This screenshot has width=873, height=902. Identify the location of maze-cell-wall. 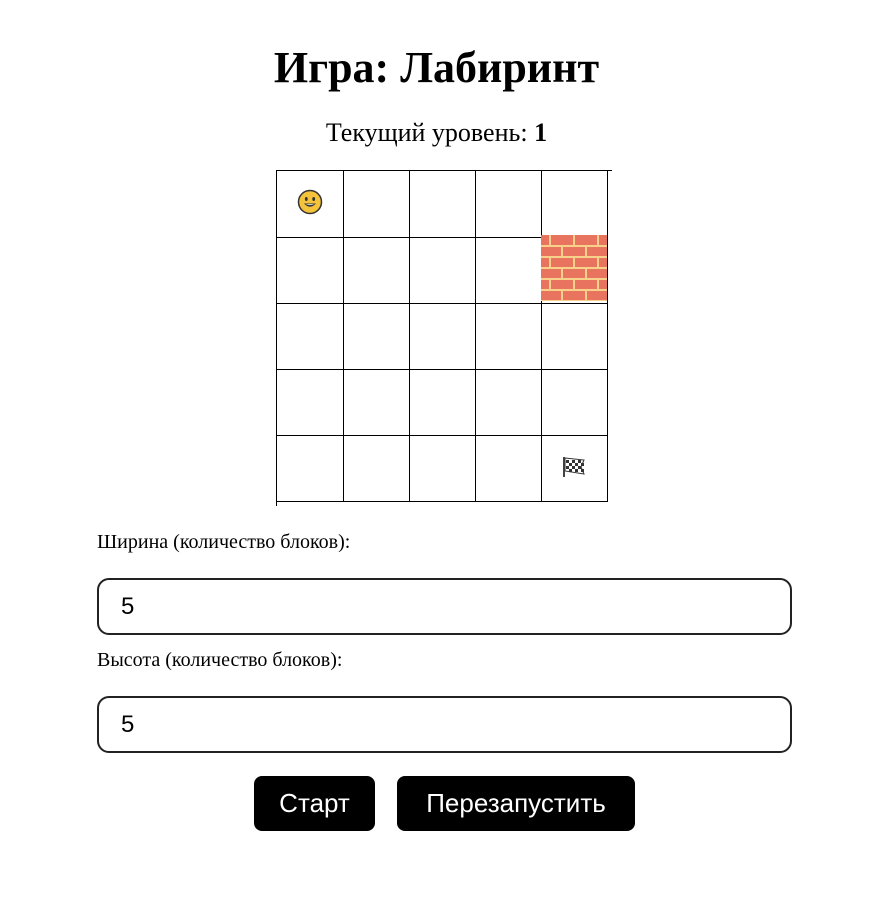
(574, 270).